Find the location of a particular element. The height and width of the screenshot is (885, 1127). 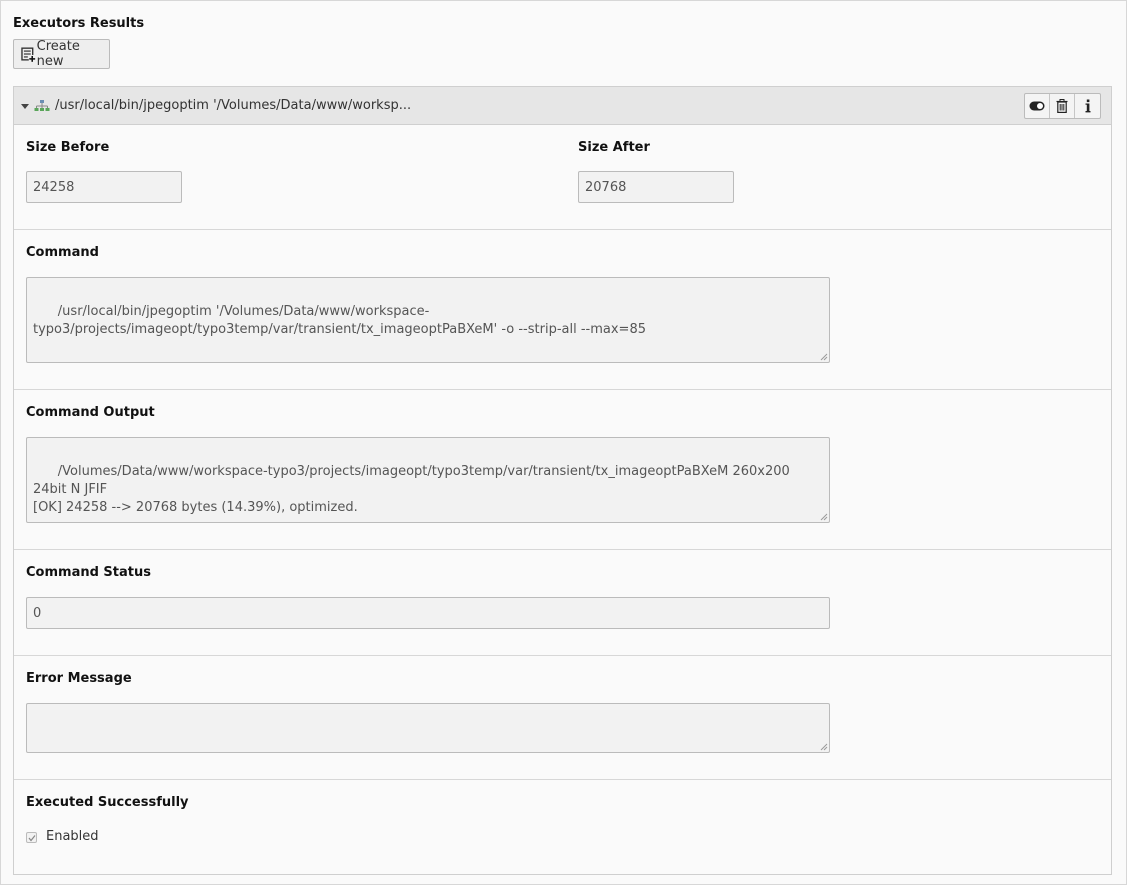

error-message-textarea is located at coordinates (428, 728).